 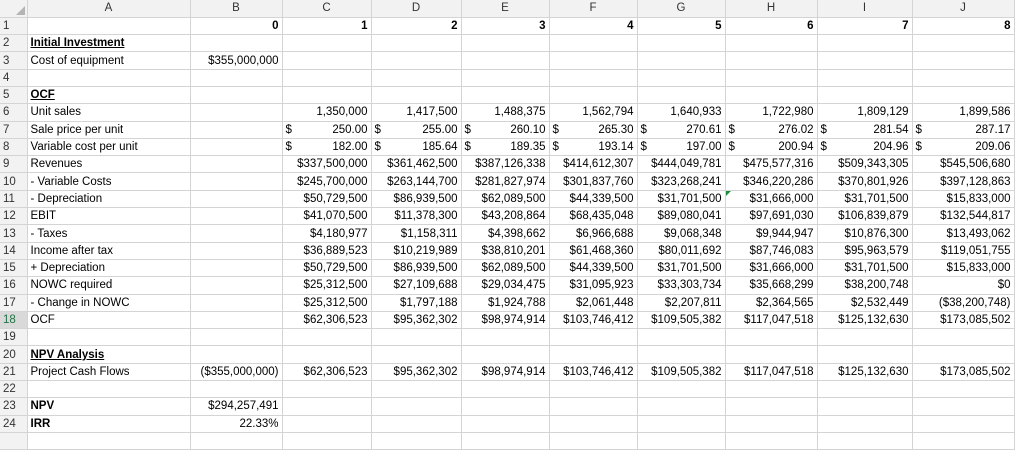 I want to click on value-cell: $44,339,500, so click(x=593, y=268).